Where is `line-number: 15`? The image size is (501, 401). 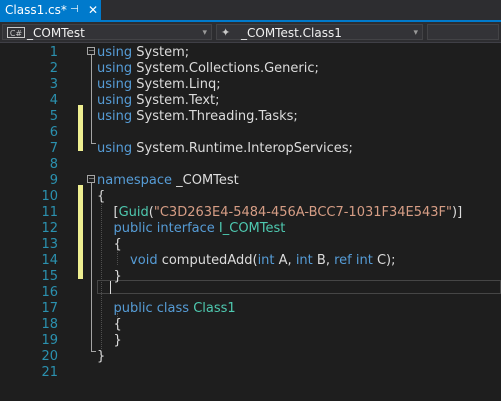
line-number: 15 is located at coordinates (49, 276).